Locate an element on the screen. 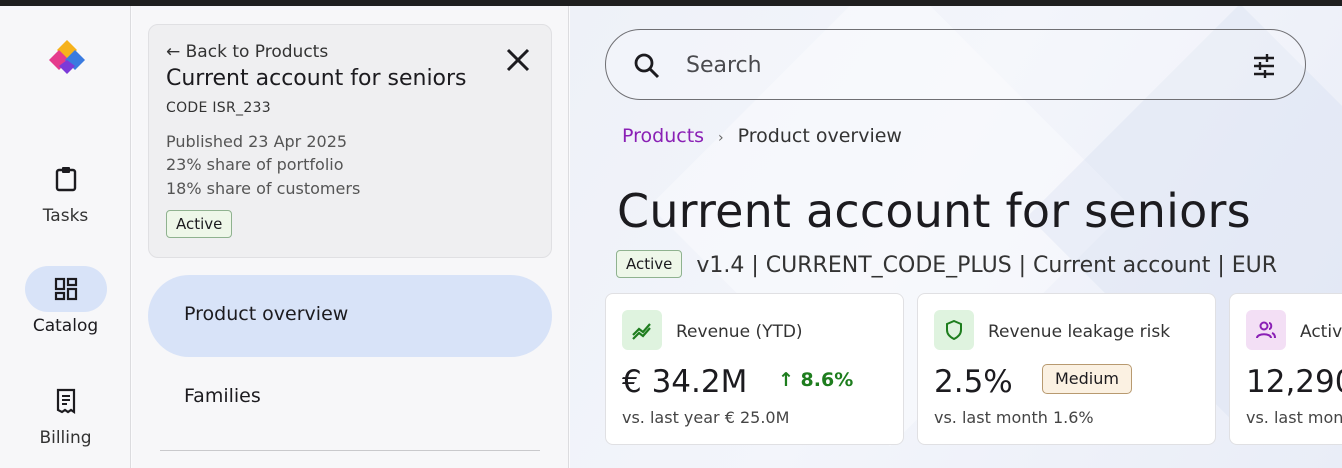 This screenshot has width=1342, height=468. card-product-code: CODE ISR_233 is located at coordinates (218, 108).